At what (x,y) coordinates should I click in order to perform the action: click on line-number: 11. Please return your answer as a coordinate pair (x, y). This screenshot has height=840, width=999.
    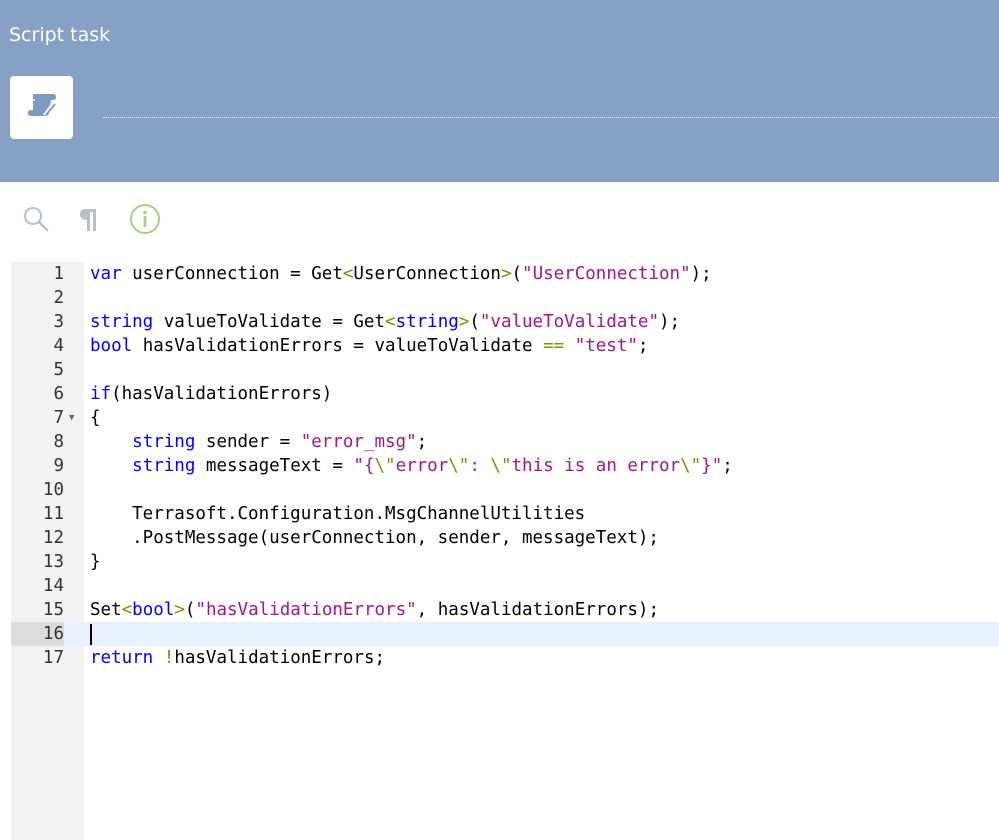
    Looking at the image, I should click on (53, 514).